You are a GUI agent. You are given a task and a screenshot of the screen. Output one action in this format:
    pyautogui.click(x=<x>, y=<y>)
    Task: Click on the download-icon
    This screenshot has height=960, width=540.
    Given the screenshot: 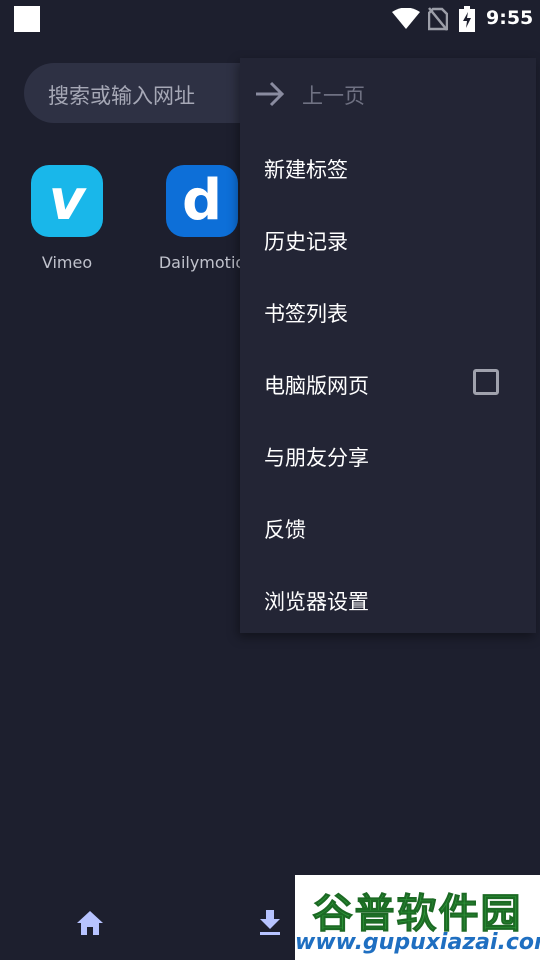 What is the action you would take?
    pyautogui.click(x=270, y=922)
    